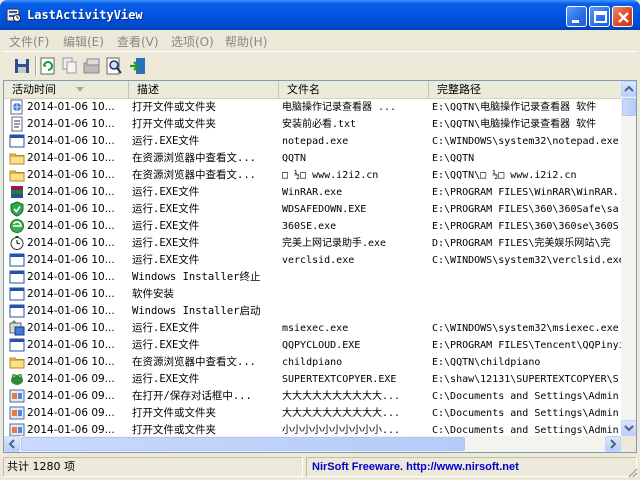 This screenshot has height=480, width=640. What do you see at coordinates (294, 158) in the screenshot?
I see `cell-filename: QQTN` at bounding box center [294, 158].